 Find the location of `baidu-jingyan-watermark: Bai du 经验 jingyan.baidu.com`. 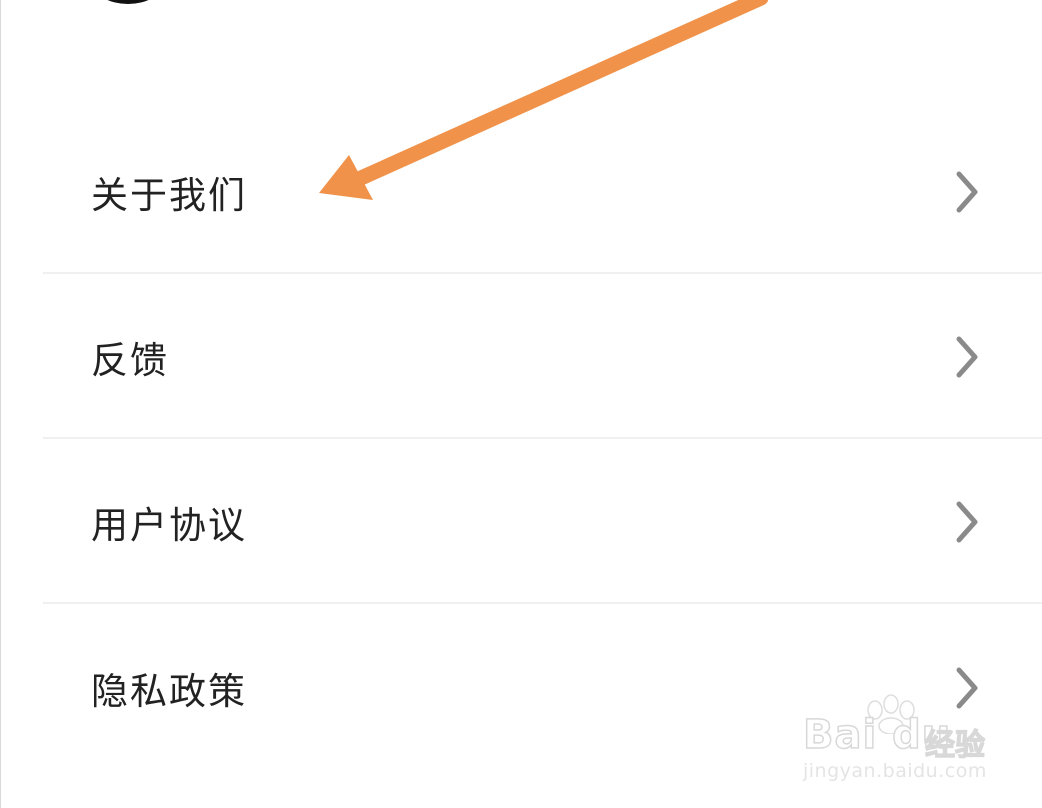

baidu-jingyan-watermark: Bai du 经验 jingyan.baidu.com is located at coordinates (897, 744).